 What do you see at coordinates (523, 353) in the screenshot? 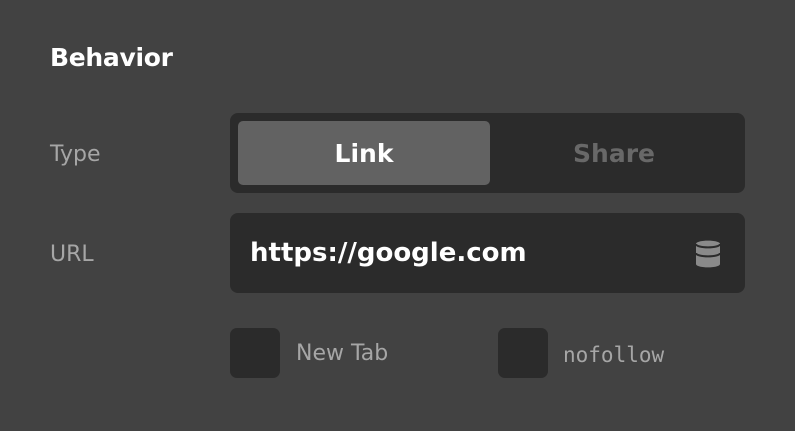
I see `nofollow-checkbox` at bounding box center [523, 353].